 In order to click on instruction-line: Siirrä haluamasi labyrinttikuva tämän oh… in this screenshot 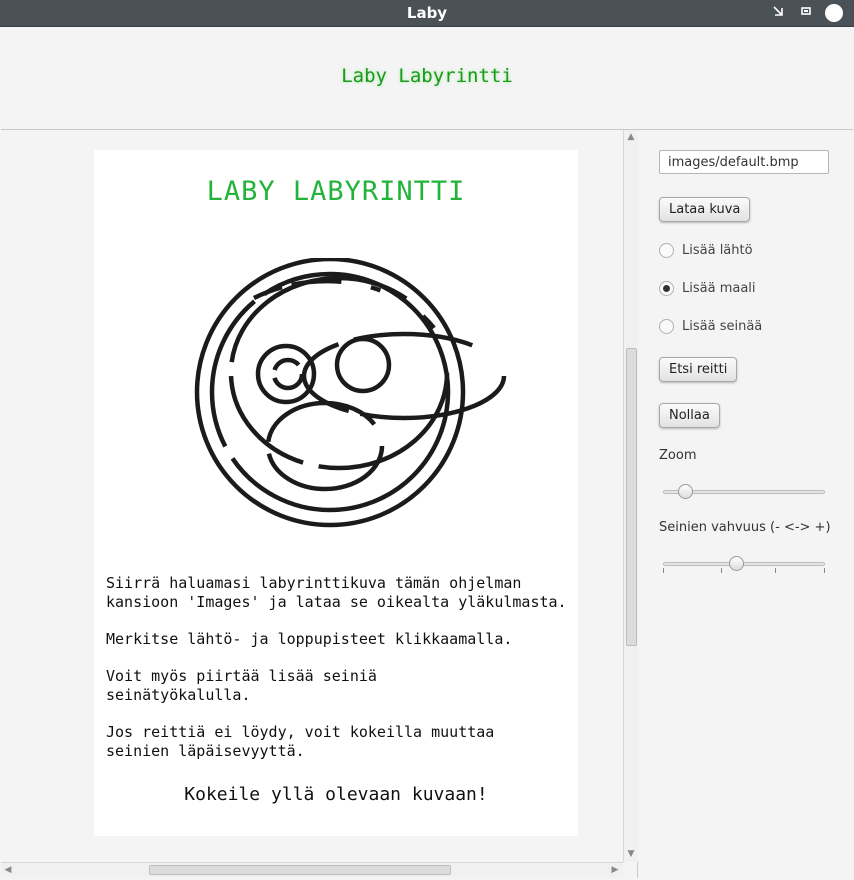, I will do `click(314, 583)`.